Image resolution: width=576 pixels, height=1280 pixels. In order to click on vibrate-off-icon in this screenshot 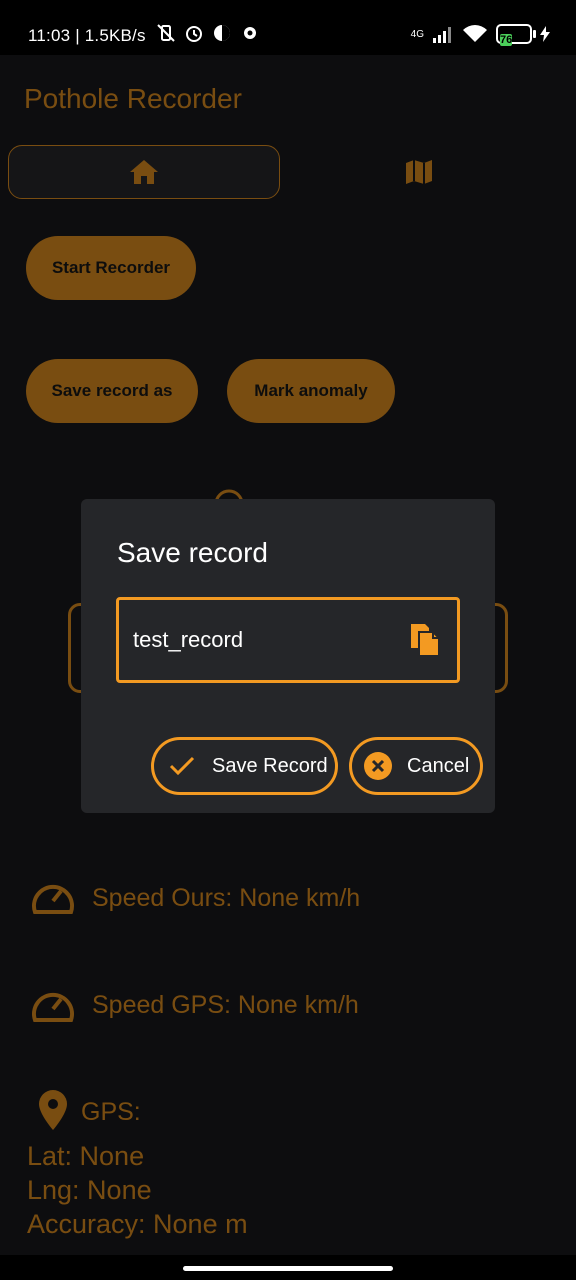, I will do `click(166, 33)`.